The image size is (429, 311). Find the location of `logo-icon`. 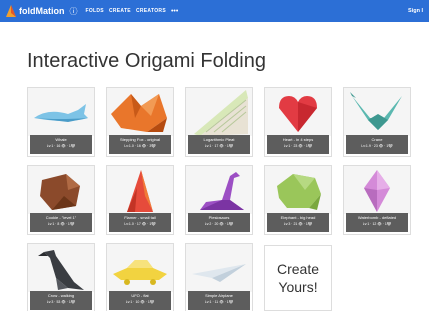

logo-icon is located at coordinates (11, 11).